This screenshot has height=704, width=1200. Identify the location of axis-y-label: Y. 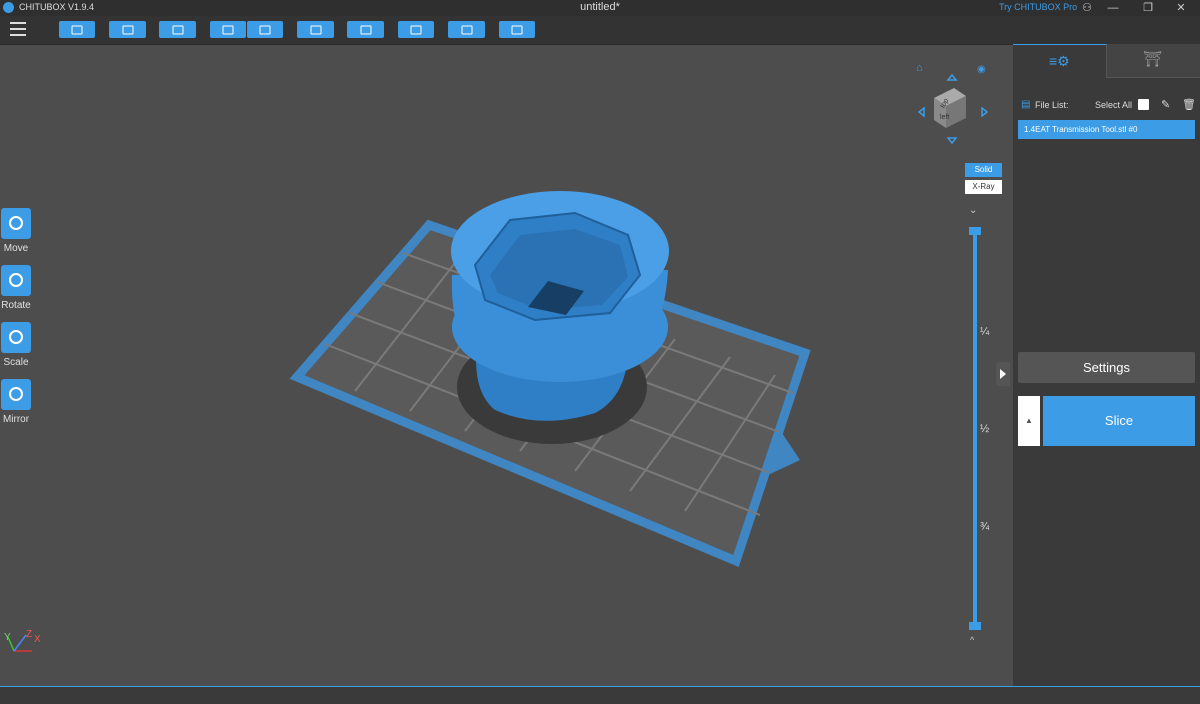
(7, 637).